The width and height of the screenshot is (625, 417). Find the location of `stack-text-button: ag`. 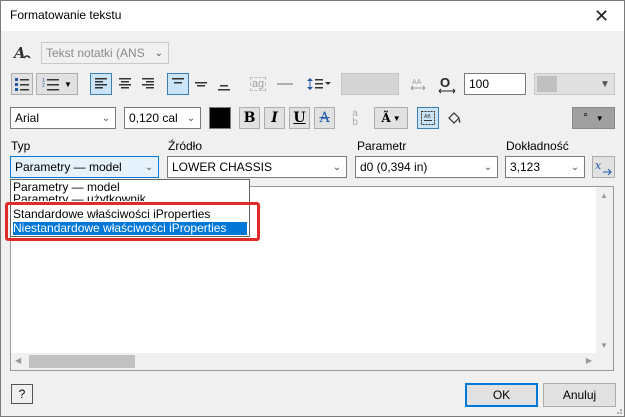

stack-text-button: ag is located at coordinates (258, 84).